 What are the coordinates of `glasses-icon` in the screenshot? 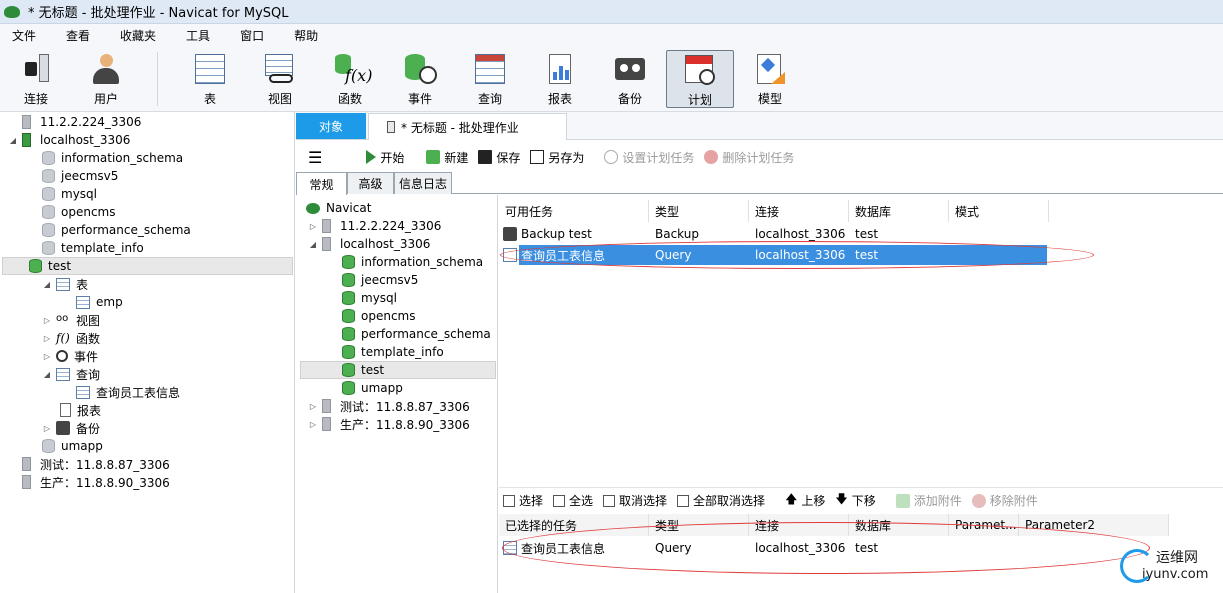 It's located at (280, 69).